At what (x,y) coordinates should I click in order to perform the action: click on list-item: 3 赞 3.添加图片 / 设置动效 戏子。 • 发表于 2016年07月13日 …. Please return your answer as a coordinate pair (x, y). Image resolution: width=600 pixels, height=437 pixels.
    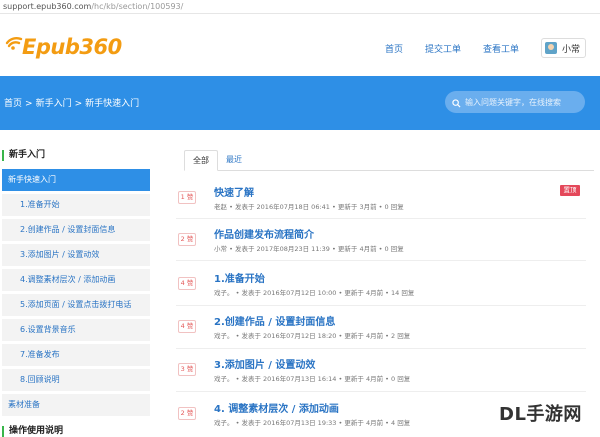
    Looking at the image, I should click on (381, 372).